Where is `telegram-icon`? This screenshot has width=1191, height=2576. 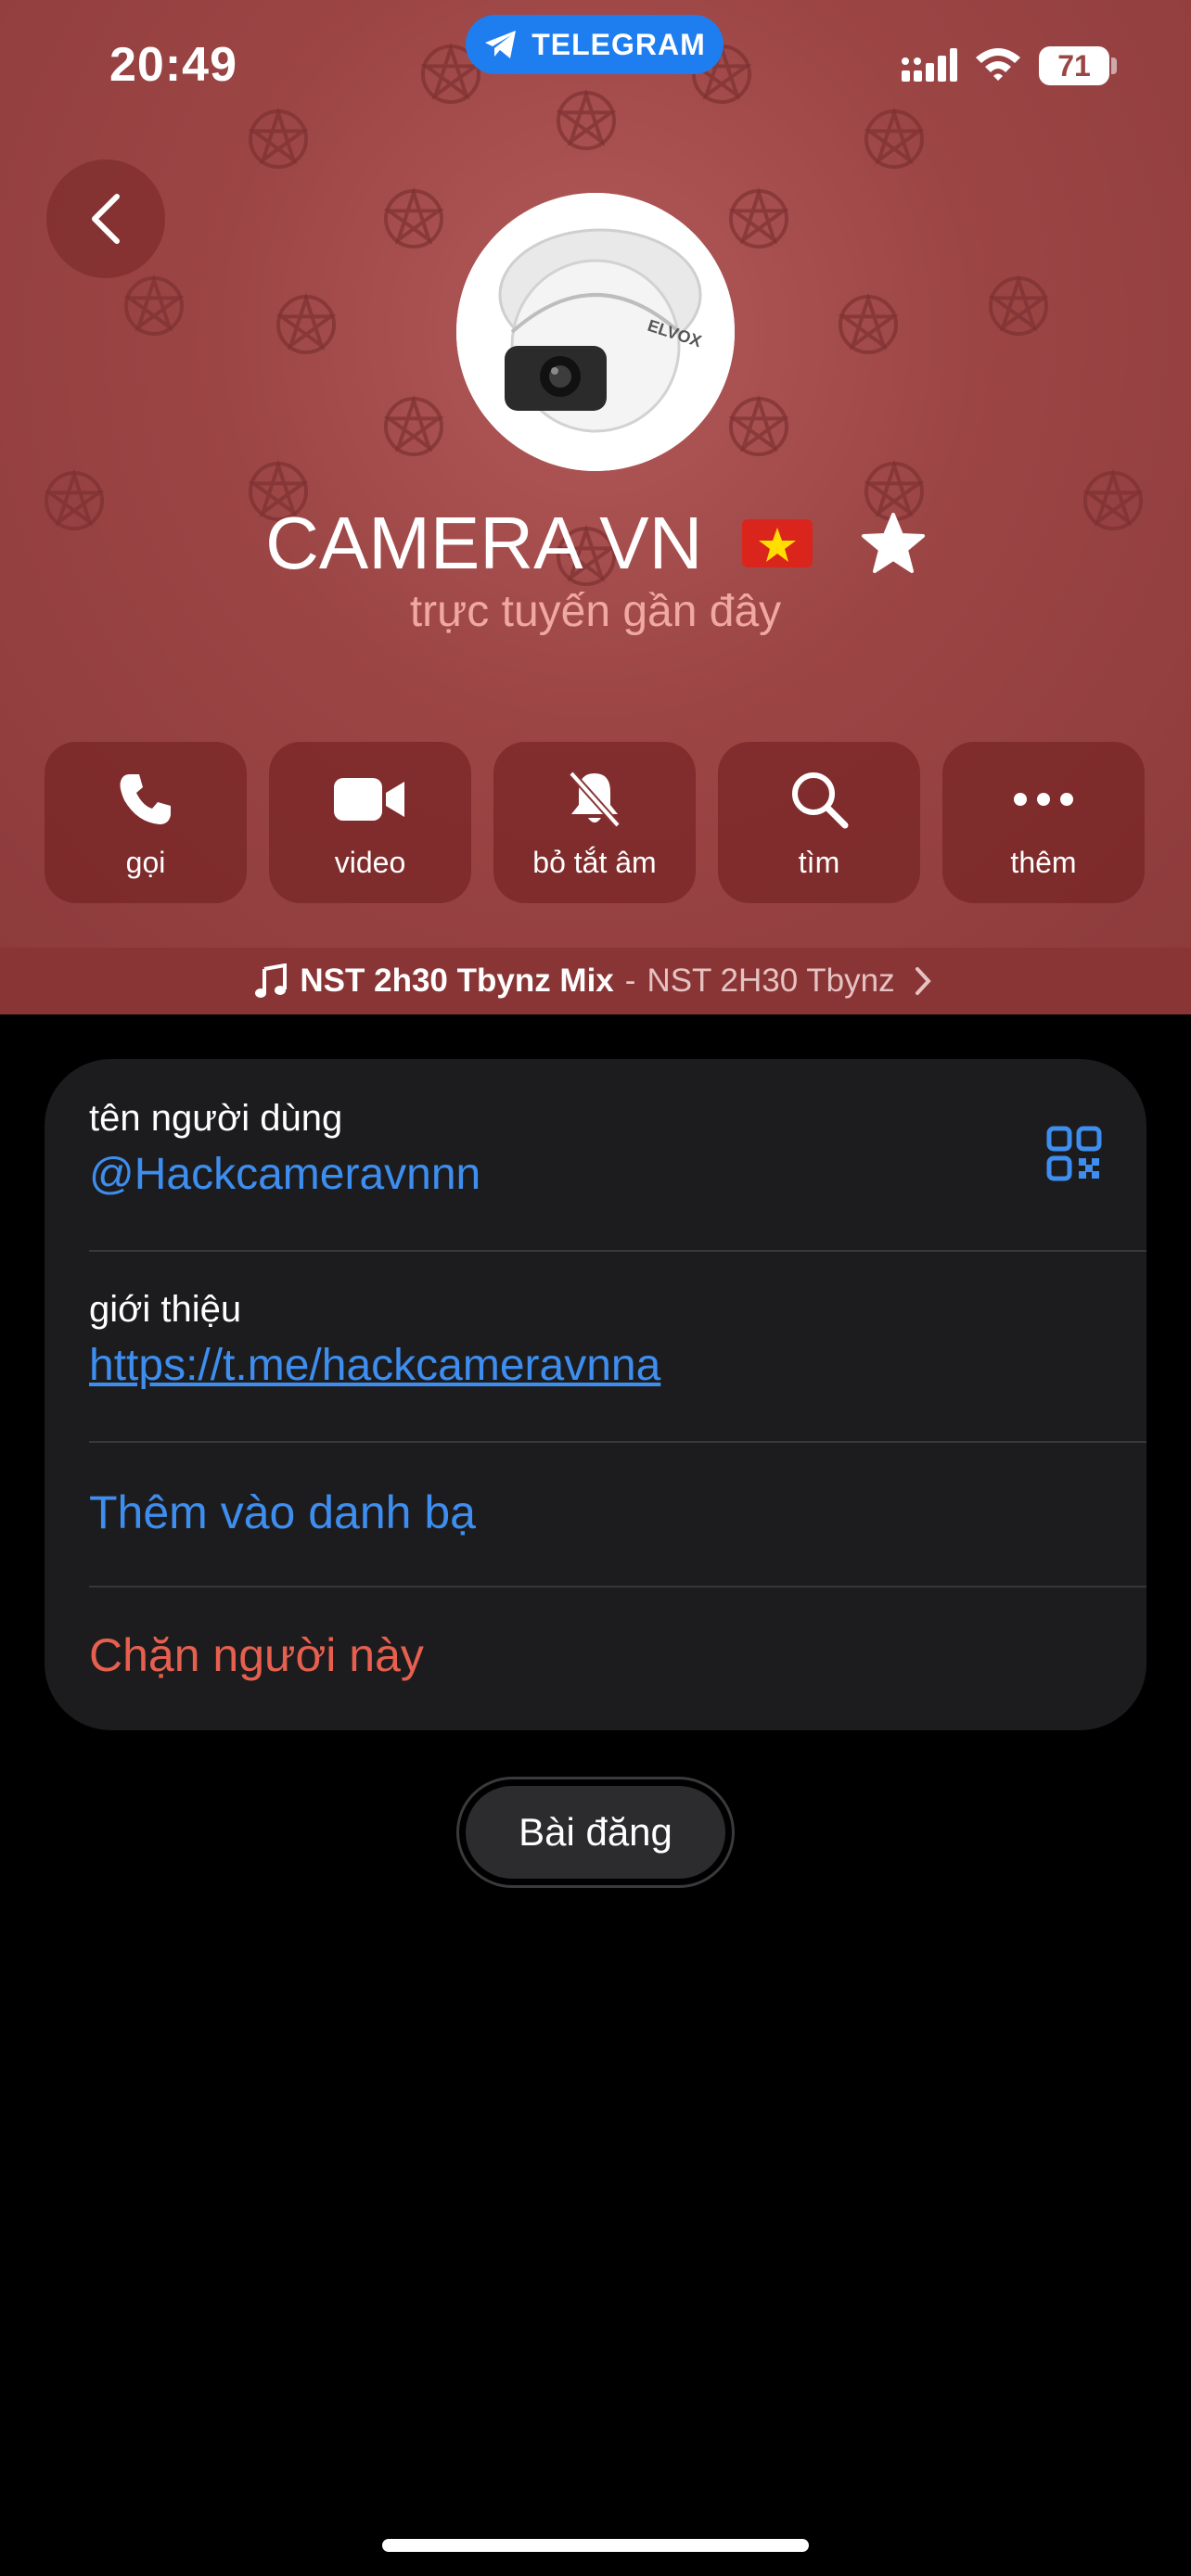 telegram-icon is located at coordinates (501, 45).